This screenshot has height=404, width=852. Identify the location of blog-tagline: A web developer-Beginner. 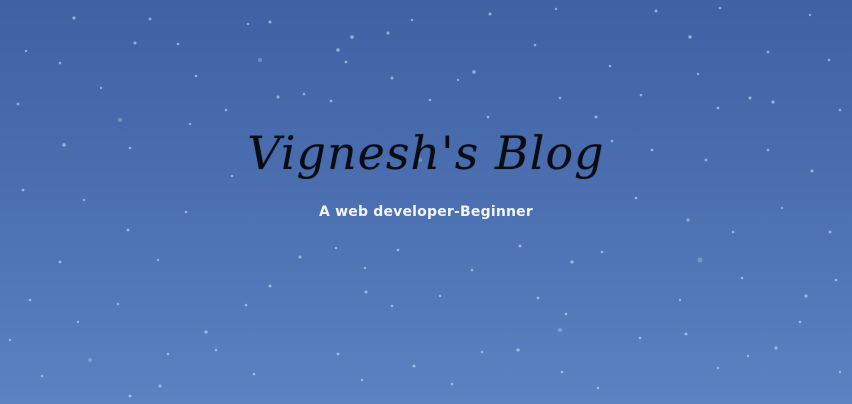
(426, 212).